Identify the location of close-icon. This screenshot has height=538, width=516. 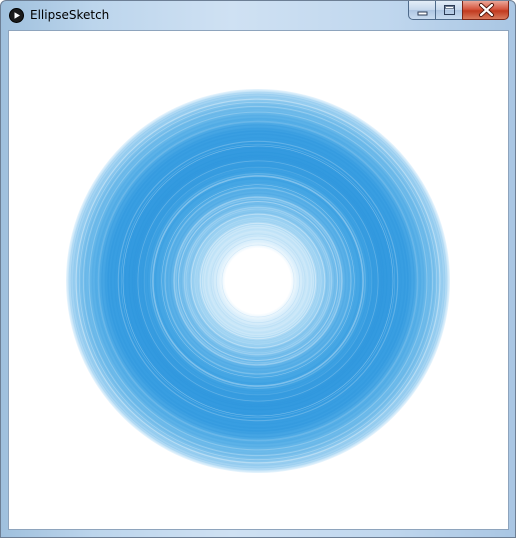
(486, 10).